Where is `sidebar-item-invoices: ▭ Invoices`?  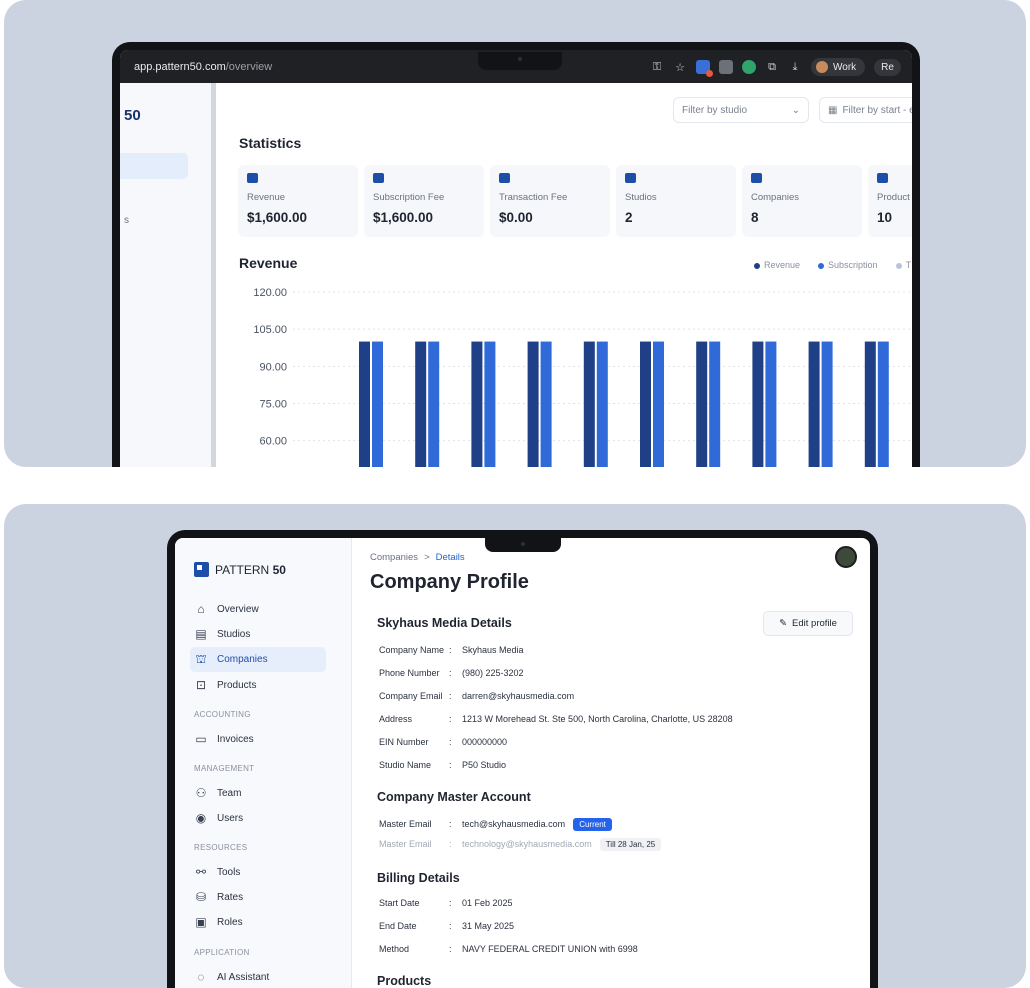
sidebar-item-invoices: ▭ Invoices is located at coordinates (223, 739).